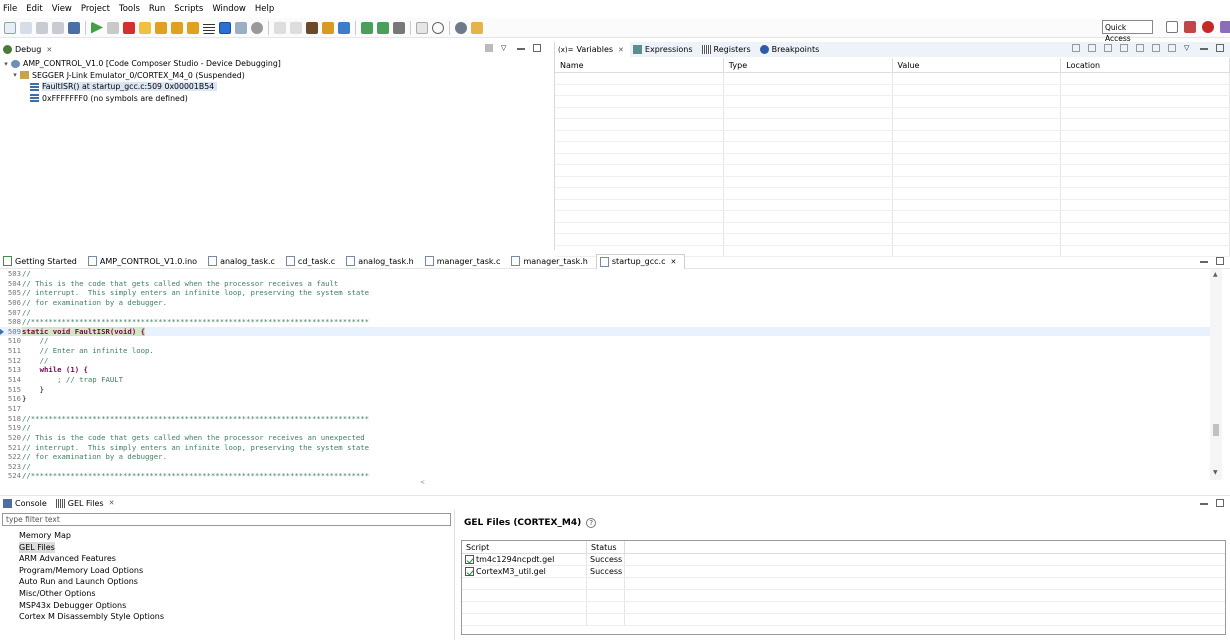 This screenshot has height=643, width=1230. Describe the element at coordinates (97, 9) in the screenshot. I see `menu-project: Project` at that location.